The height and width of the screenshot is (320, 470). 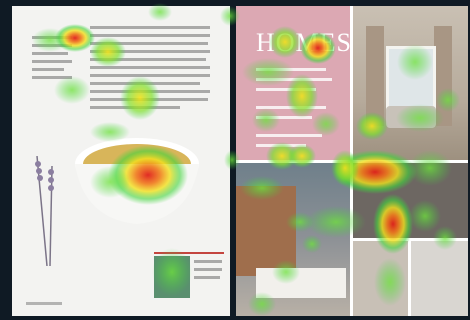 I want to click on red-rule, so click(x=189, y=253).